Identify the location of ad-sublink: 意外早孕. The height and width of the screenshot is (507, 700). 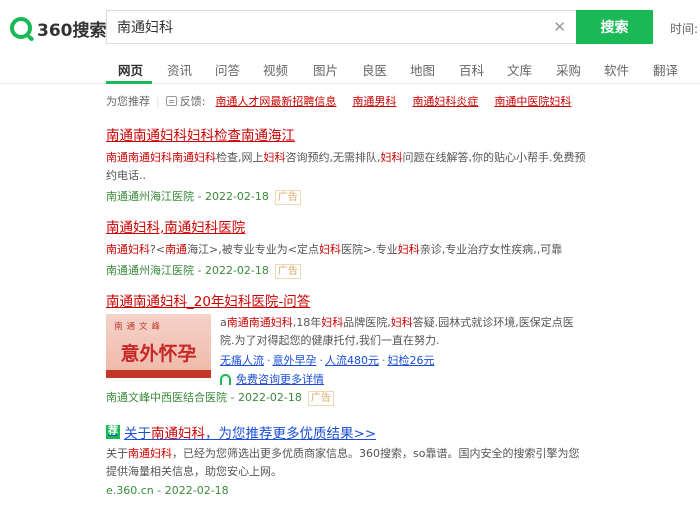
(295, 360).